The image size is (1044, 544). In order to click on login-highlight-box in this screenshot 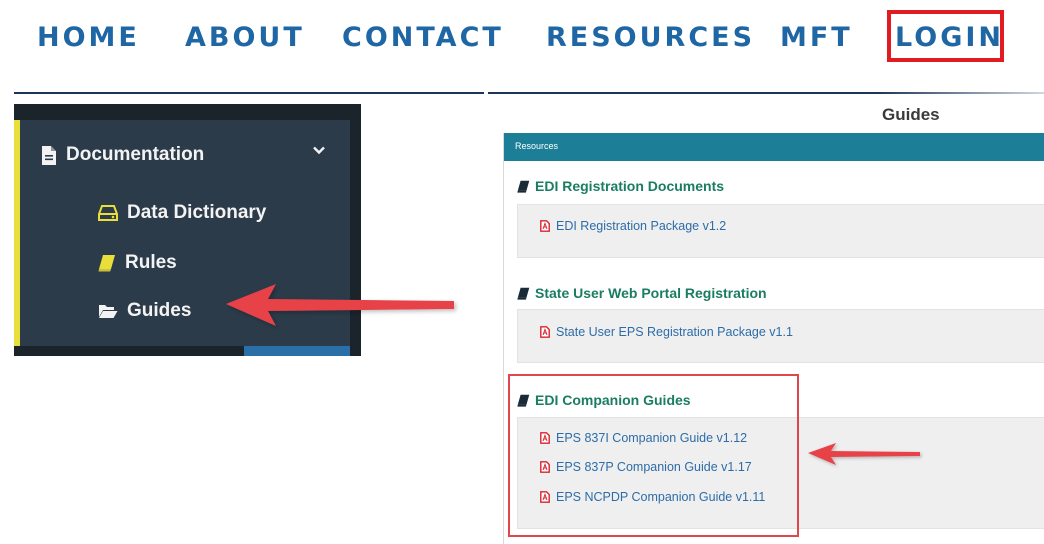, I will do `click(945, 36)`.